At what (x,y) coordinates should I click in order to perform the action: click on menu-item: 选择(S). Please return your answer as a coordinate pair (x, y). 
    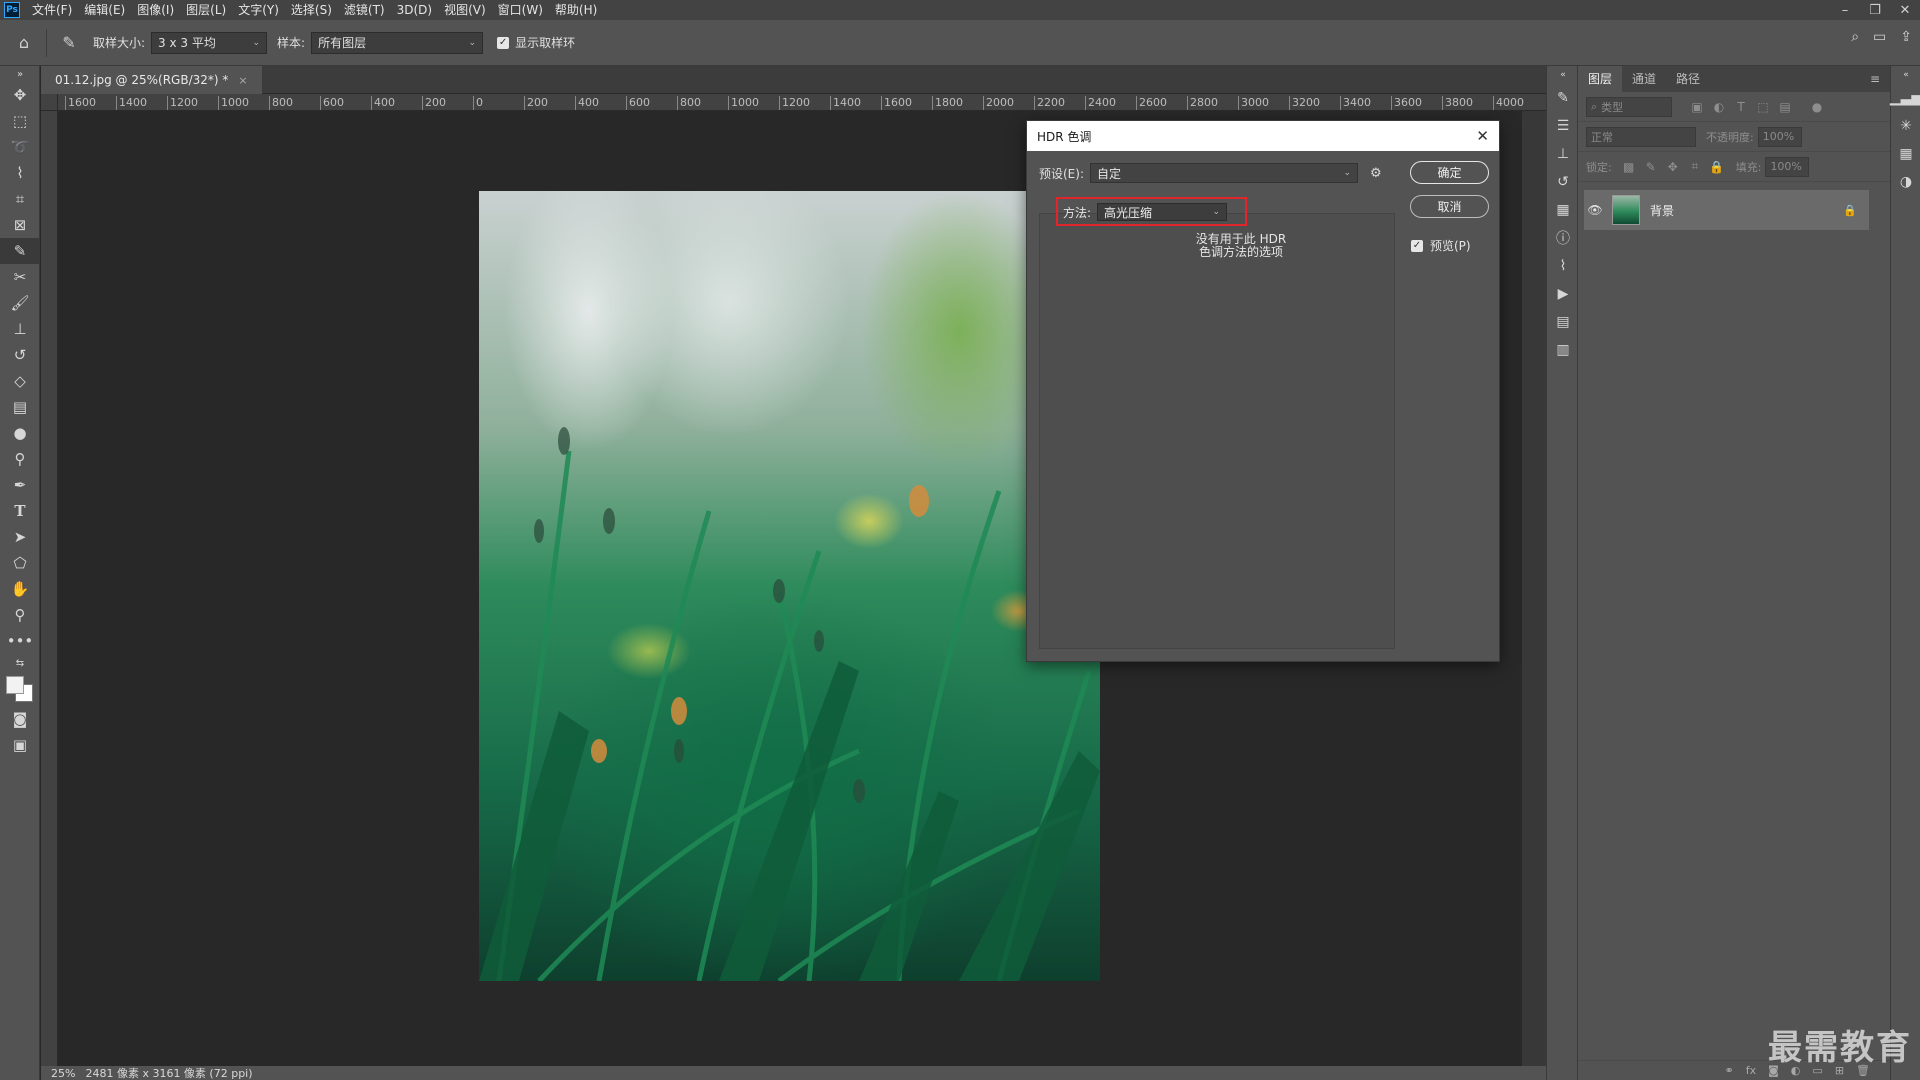
    Looking at the image, I should click on (311, 10).